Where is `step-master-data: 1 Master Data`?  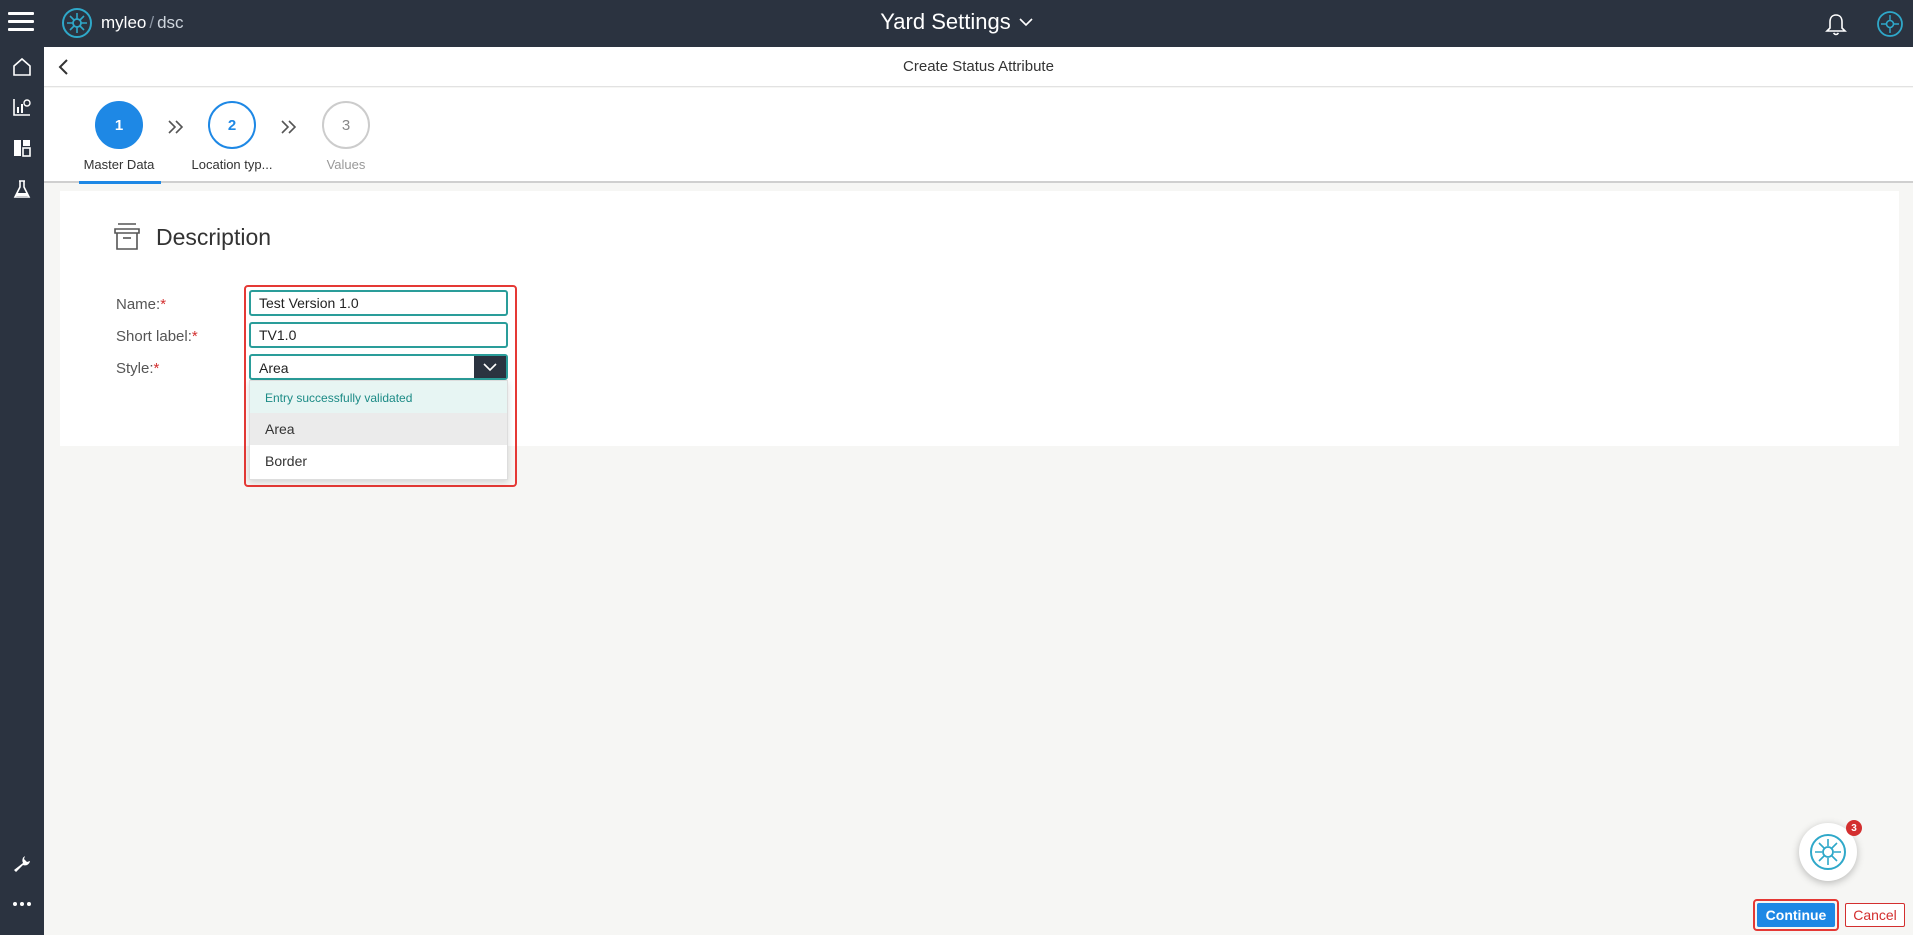 step-master-data: 1 Master Data is located at coordinates (119, 142).